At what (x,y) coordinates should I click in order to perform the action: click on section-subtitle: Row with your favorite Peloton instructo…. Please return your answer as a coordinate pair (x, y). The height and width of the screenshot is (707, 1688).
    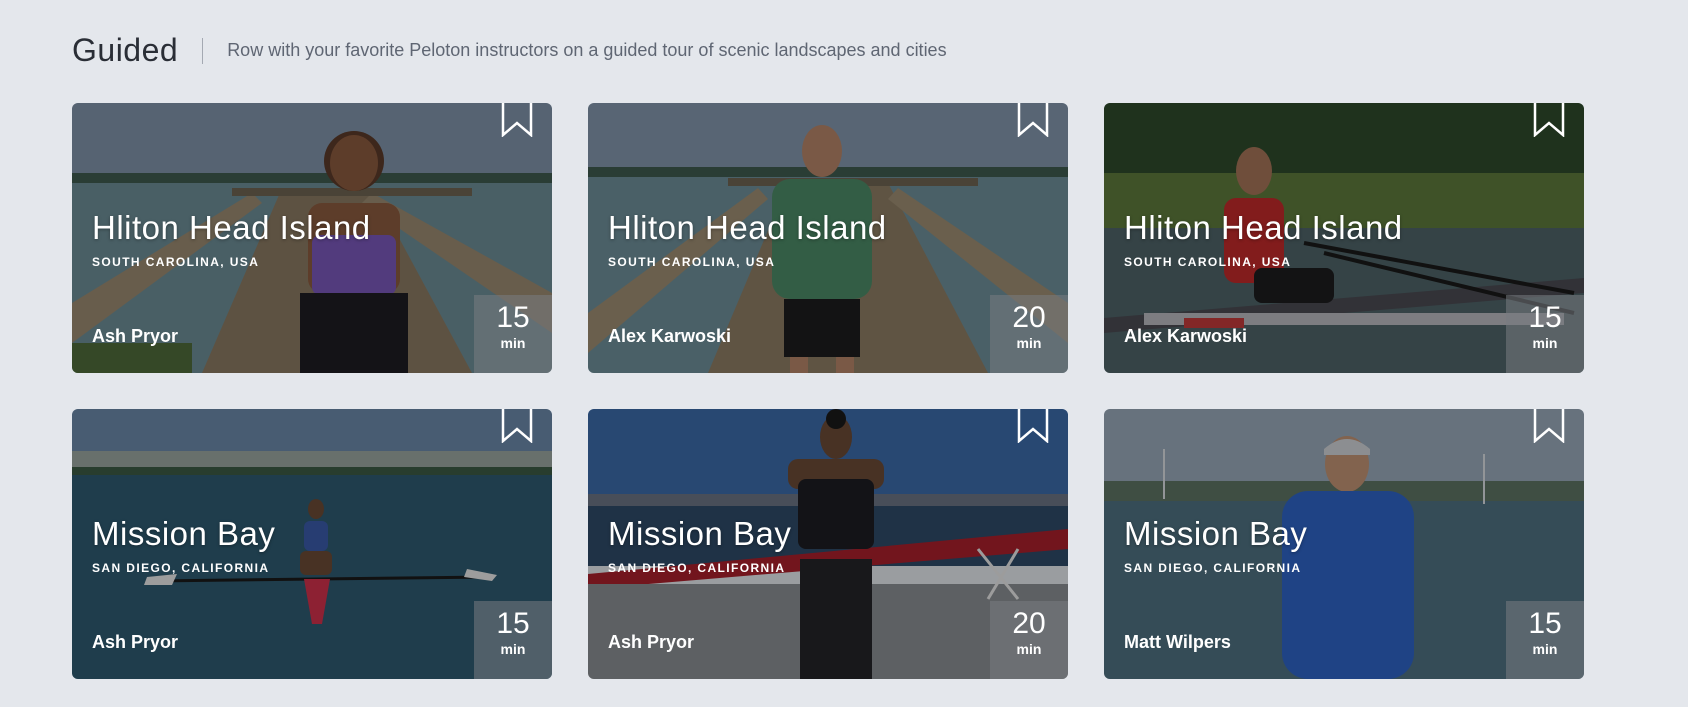
    Looking at the image, I should click on (587, 50).